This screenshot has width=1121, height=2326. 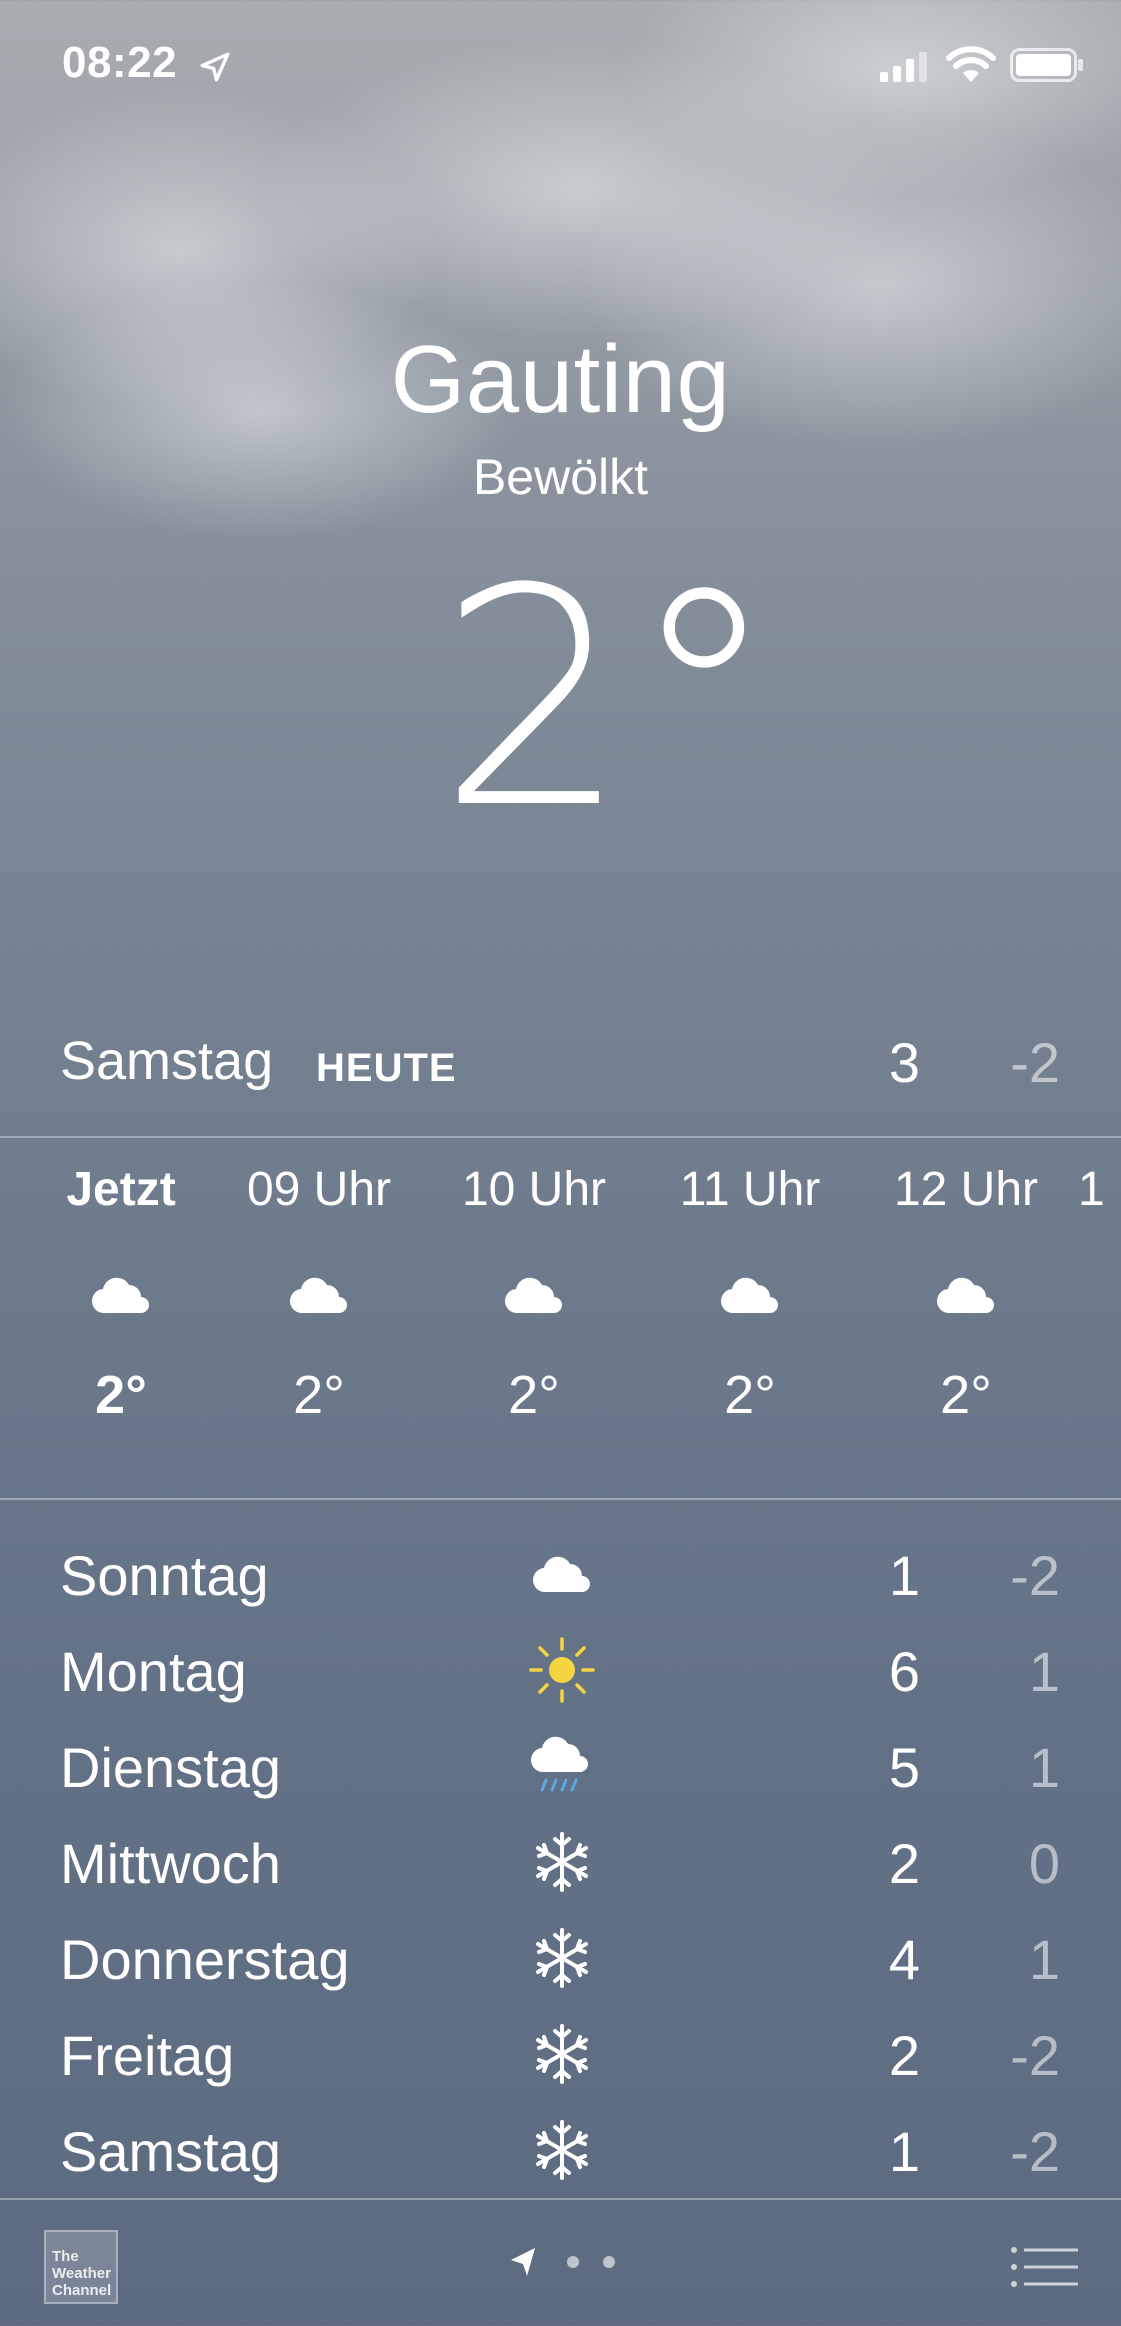 I want to click on daily-row: Freitag 2 -2, so click(x=560, y=2053).